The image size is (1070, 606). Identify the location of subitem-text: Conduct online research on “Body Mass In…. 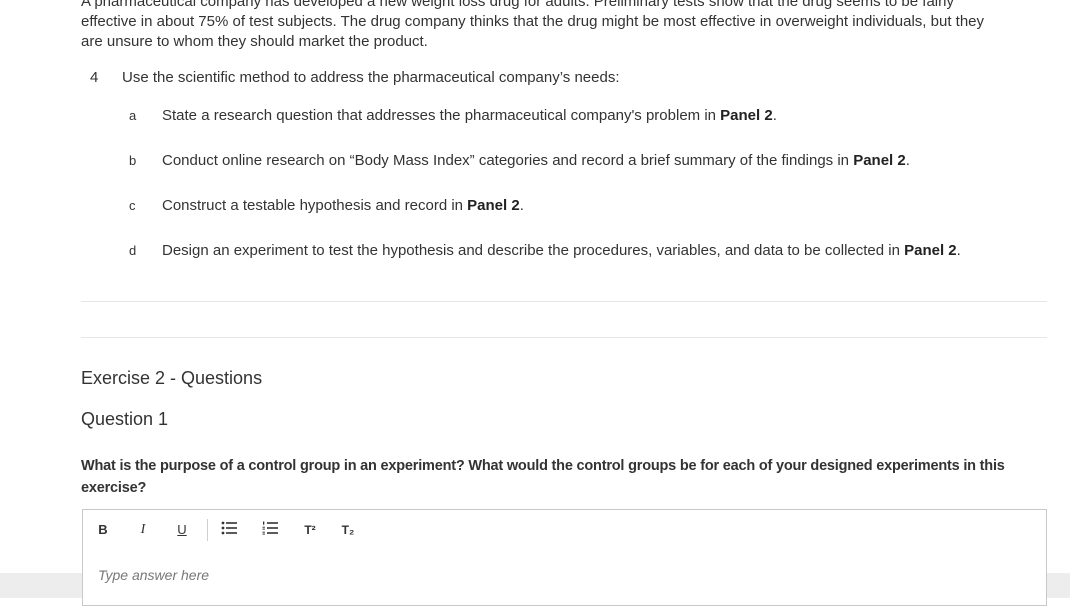
(536, 161).